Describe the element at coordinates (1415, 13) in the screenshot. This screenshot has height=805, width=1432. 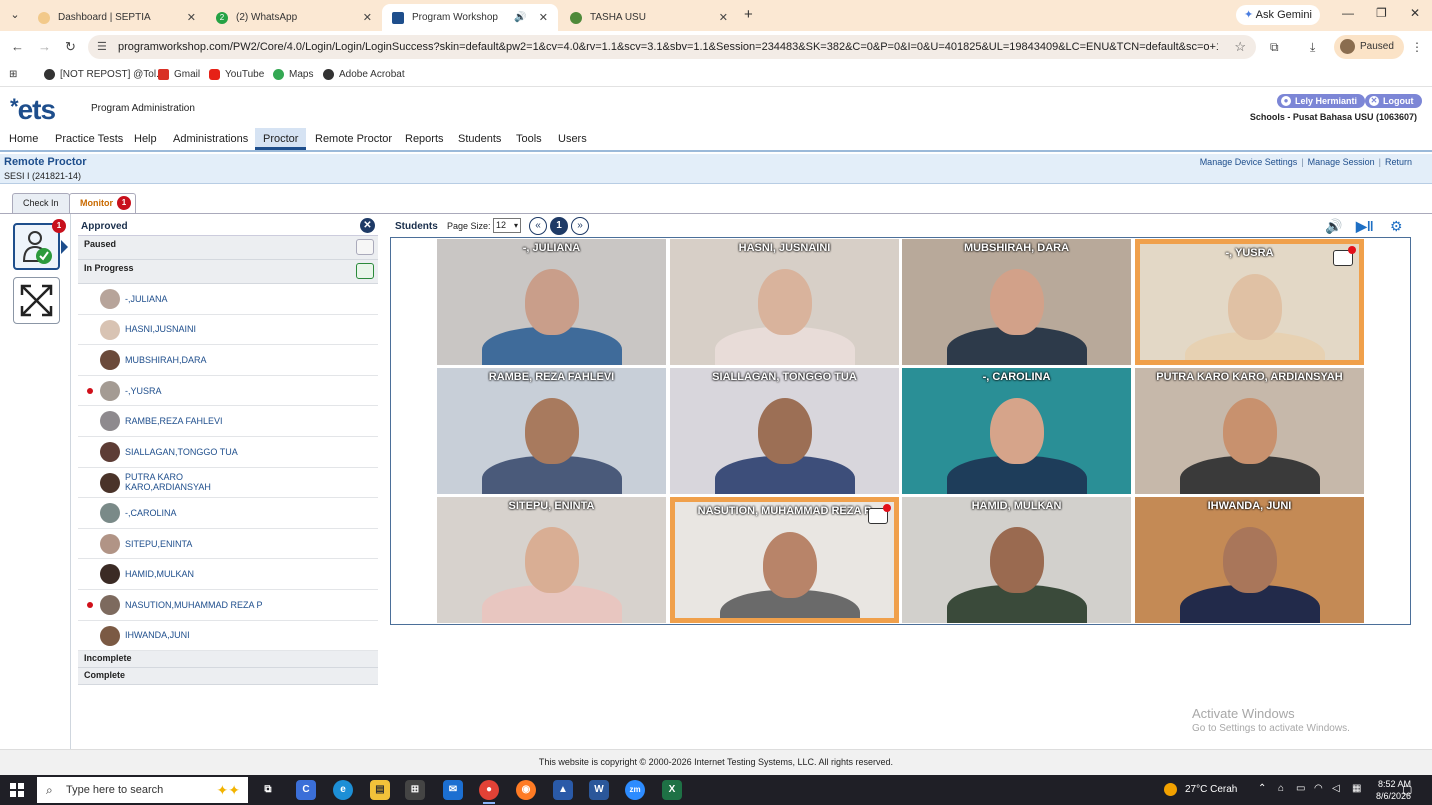
I see `close-window-icon: ✕` at that location.